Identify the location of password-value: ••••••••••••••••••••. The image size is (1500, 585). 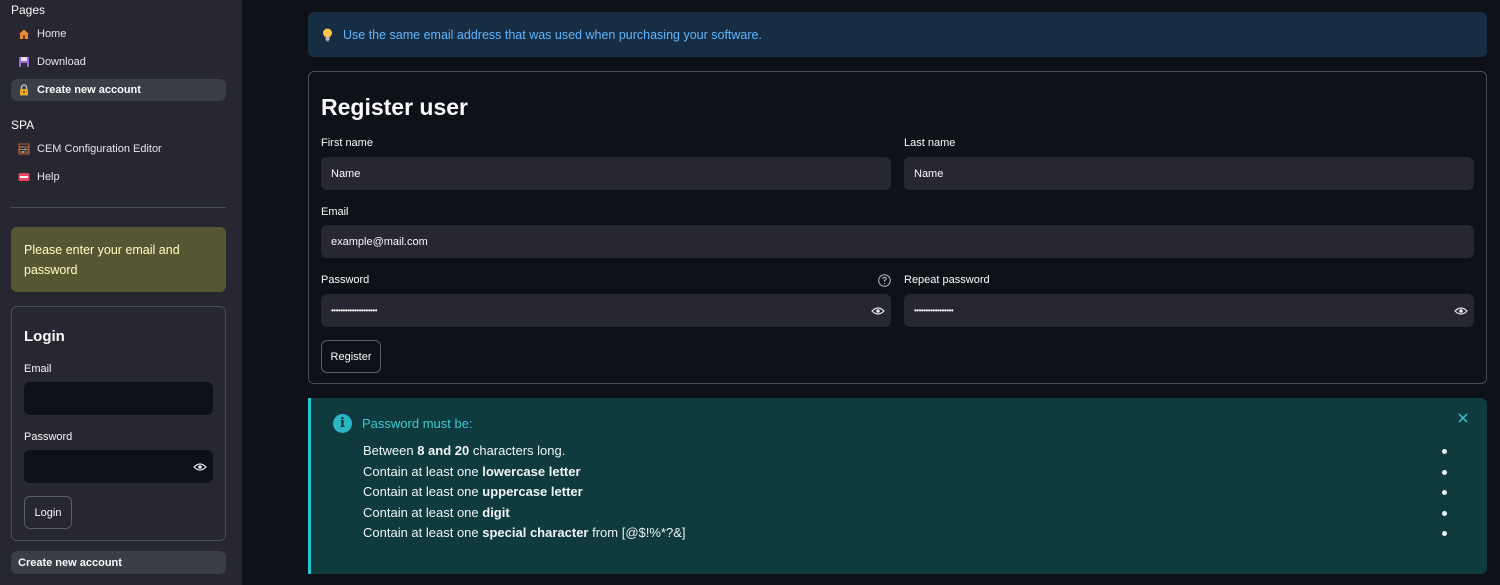
(354, 310).